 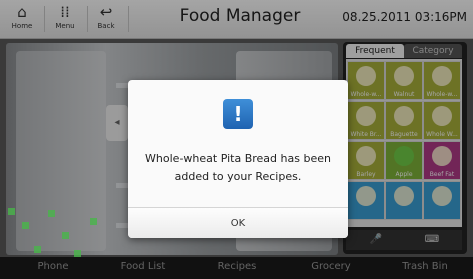 What do you see at coordinates (238, 114) in the screenshot?
I see `info-icon: !` at bounding box center [238, 114].